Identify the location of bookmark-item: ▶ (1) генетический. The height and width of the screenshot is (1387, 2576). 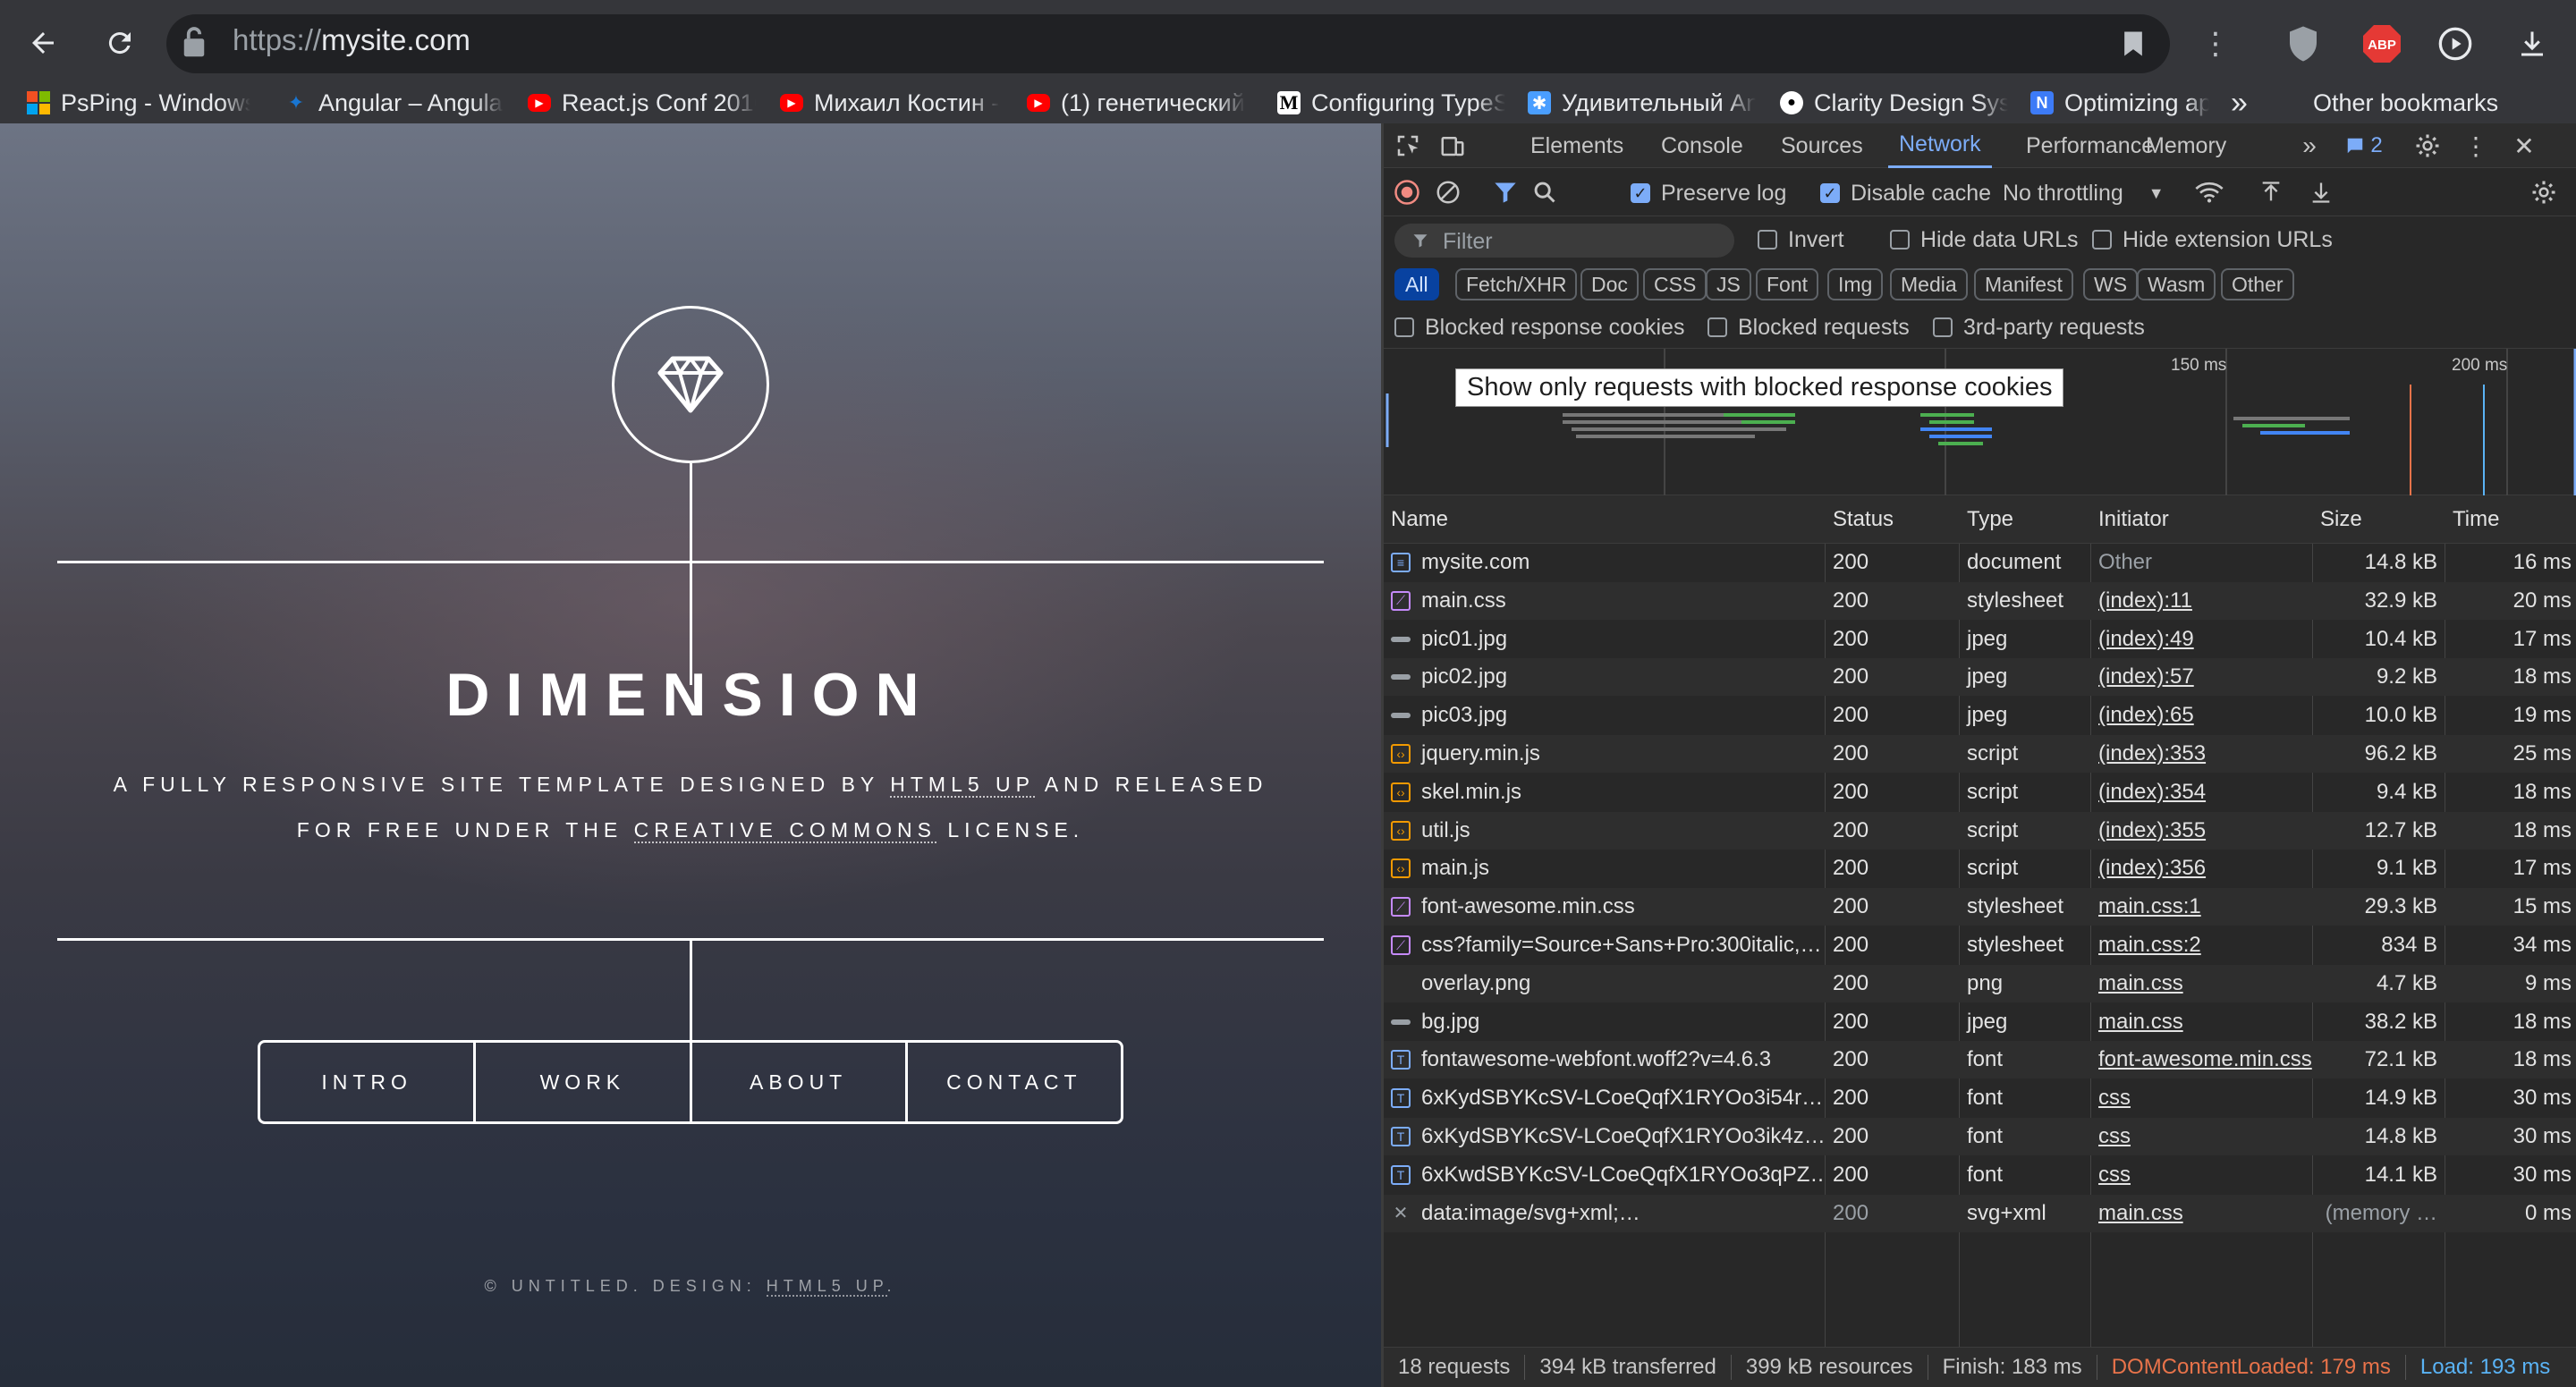
(1138, 103).